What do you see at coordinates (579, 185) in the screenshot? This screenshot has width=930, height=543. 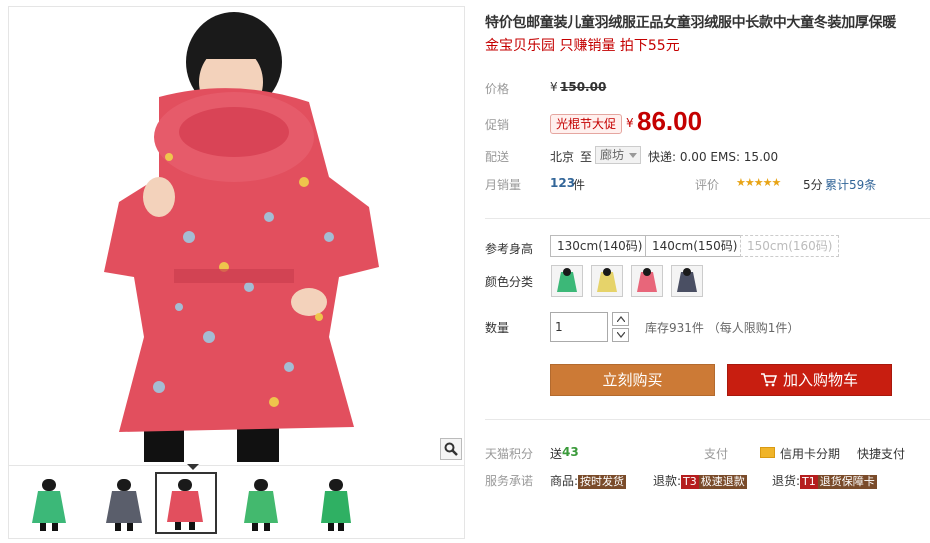 I see `sales-unit: 件` at bounding box center [579, 185].